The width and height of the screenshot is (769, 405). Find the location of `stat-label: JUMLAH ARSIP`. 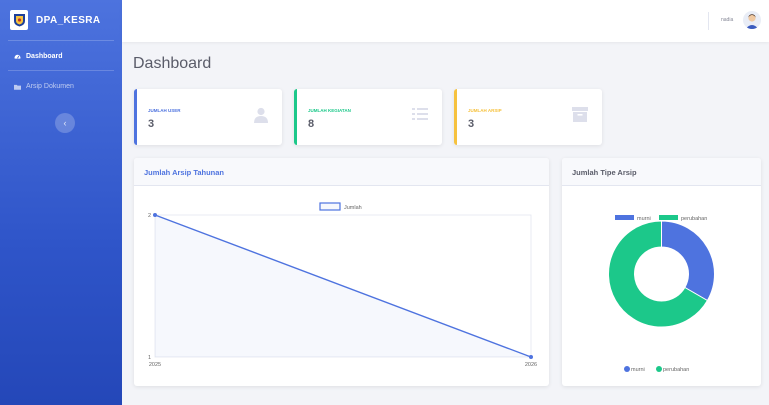

stat-label: JUMLAH ARSIP is located at coordinates (485, 110).